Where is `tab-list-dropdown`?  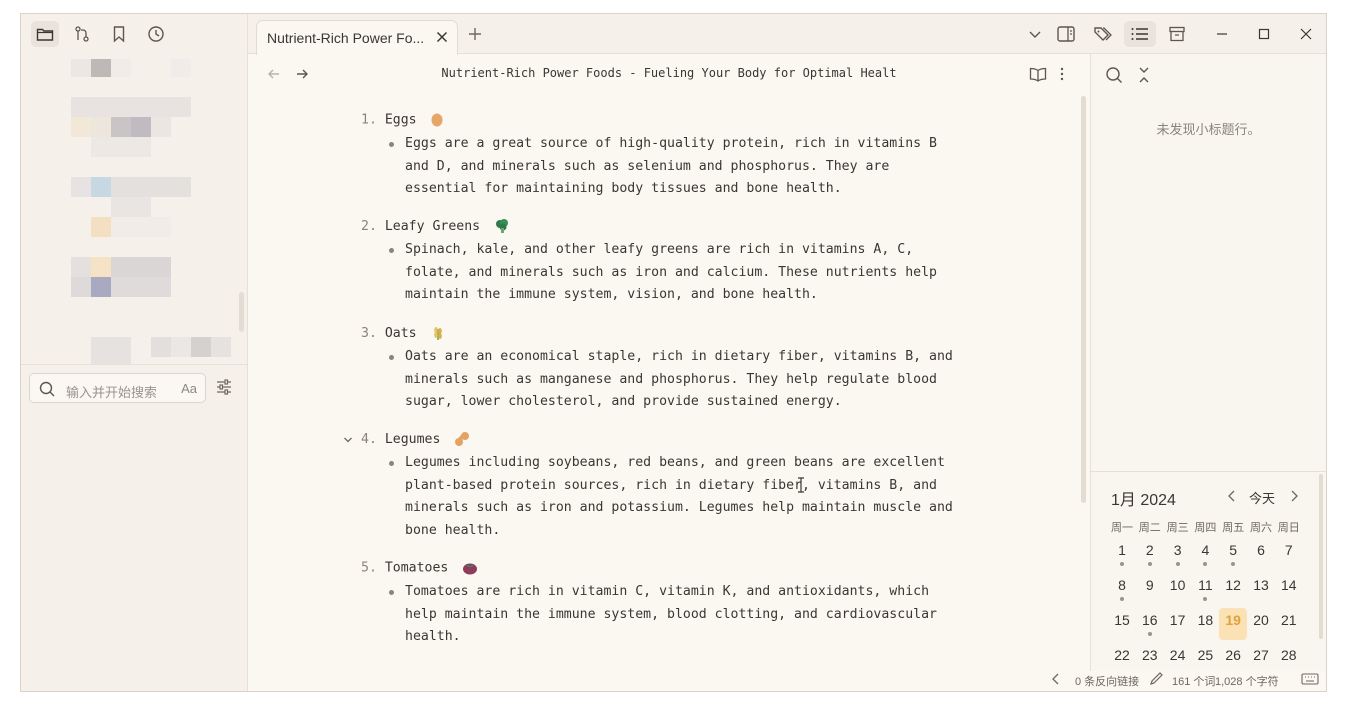 tab-list-dropdown is located at coordinates (1035, 36).